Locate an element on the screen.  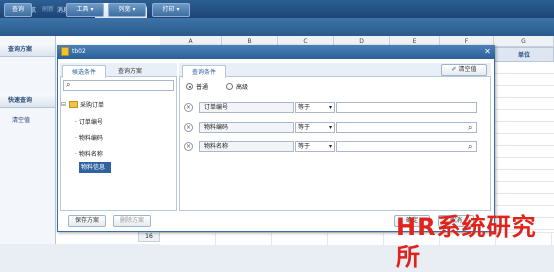
tree-item-label: 物料编码 is located at coordinates (90, 138).